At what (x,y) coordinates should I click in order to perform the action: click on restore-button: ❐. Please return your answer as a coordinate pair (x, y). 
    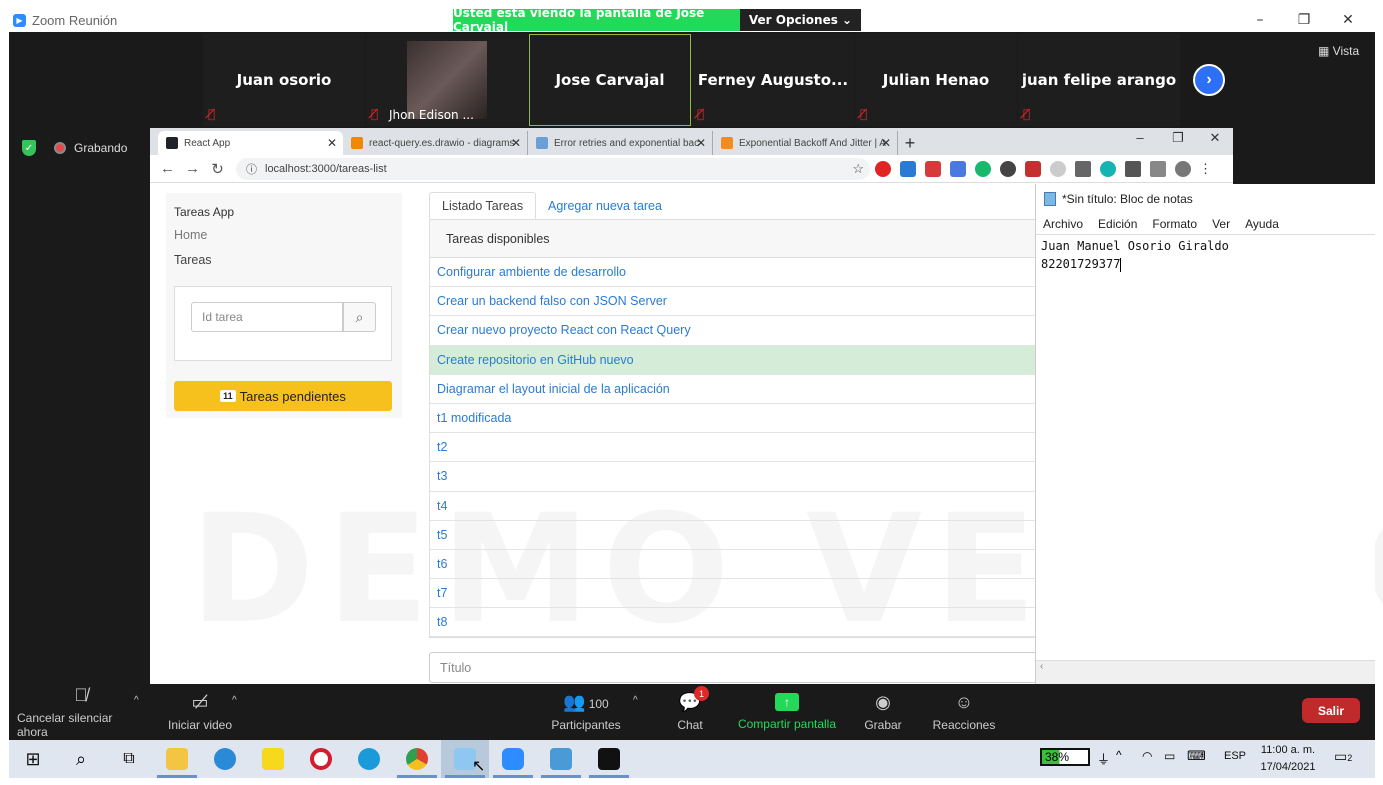
    Looking at the image, I should click on (1304, 20).